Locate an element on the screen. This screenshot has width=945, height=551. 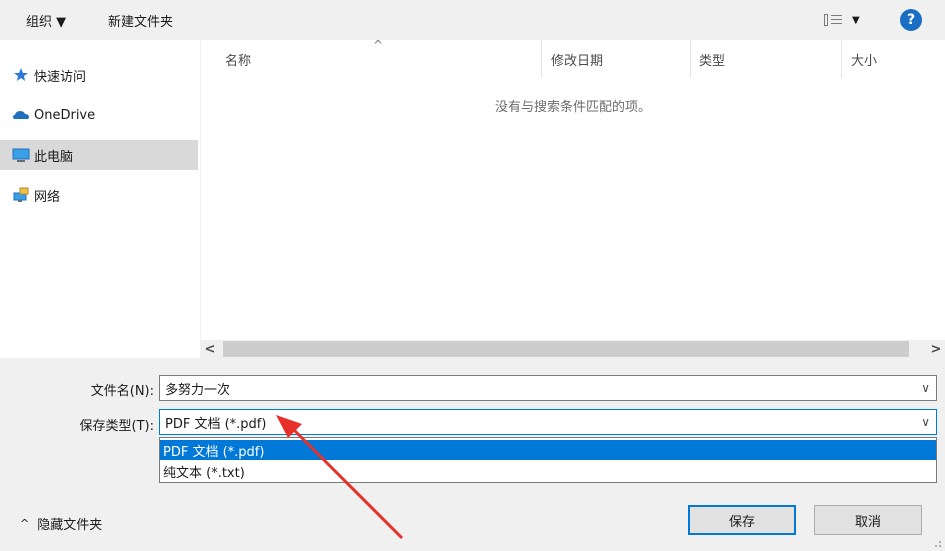
nav-item-label: 快速访问 is located at coordinates (60, 77).